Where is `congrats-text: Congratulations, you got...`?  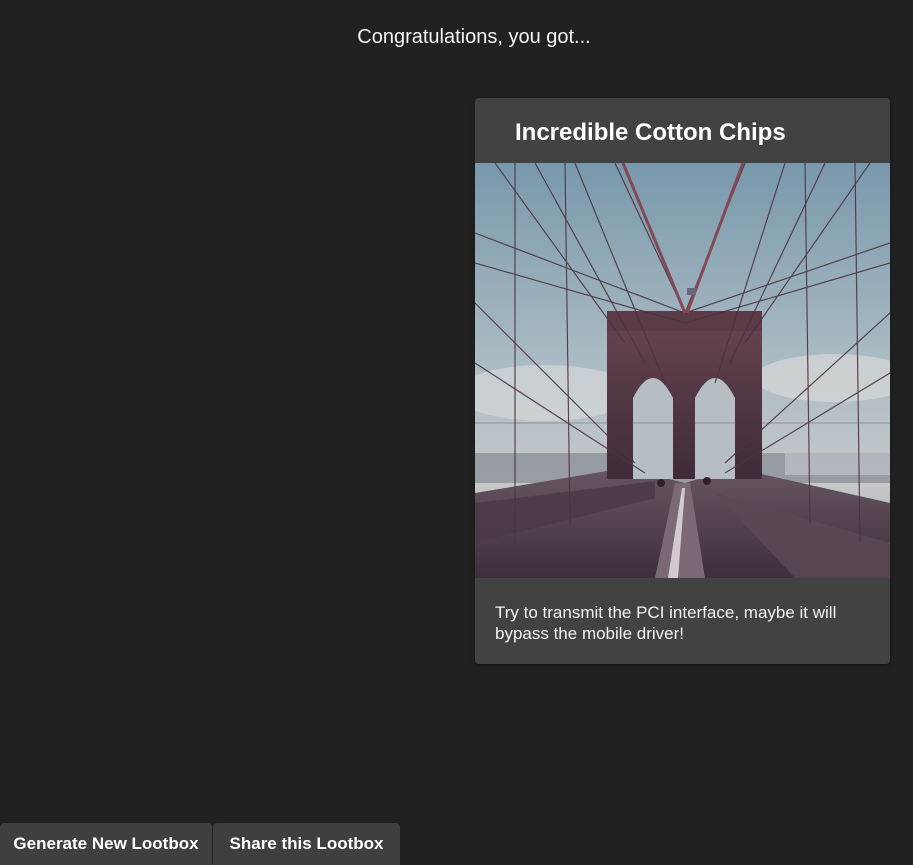
congrats-text: Congratulations, you got... is located at coordinates (474, 37).